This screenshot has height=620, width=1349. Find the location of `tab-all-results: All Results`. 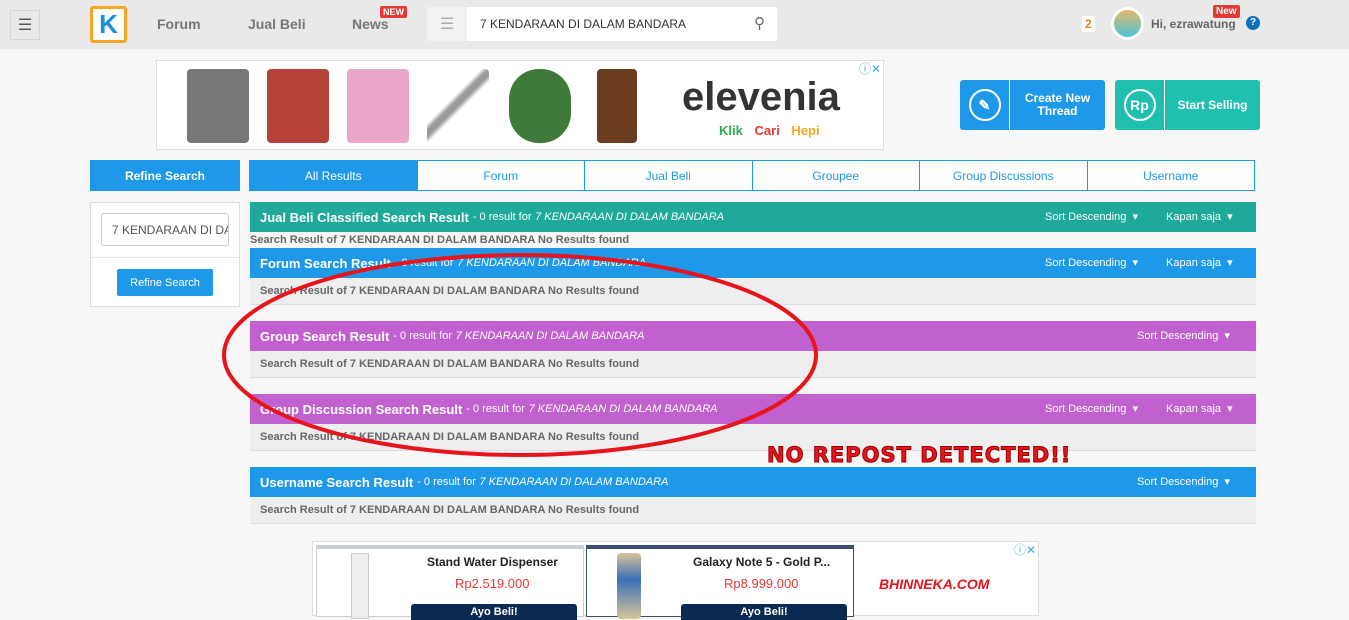

tab-all-results: All Results is located at coordinates (333, 175).